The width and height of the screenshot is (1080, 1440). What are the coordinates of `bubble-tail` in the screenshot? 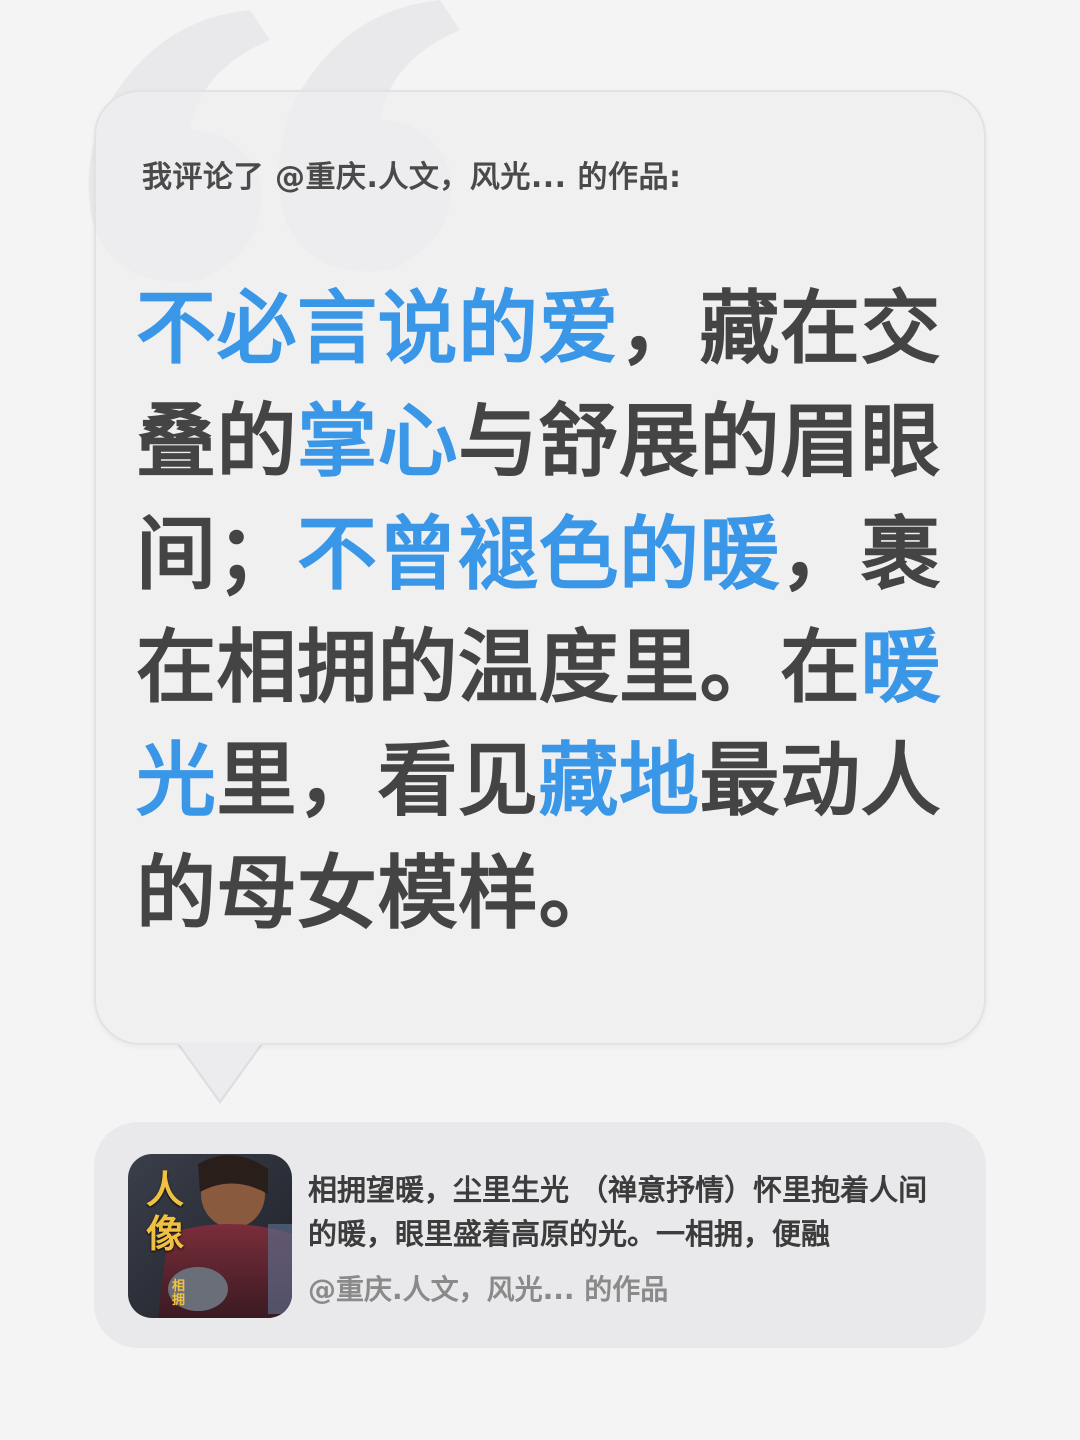 It's located at (220, 1071).